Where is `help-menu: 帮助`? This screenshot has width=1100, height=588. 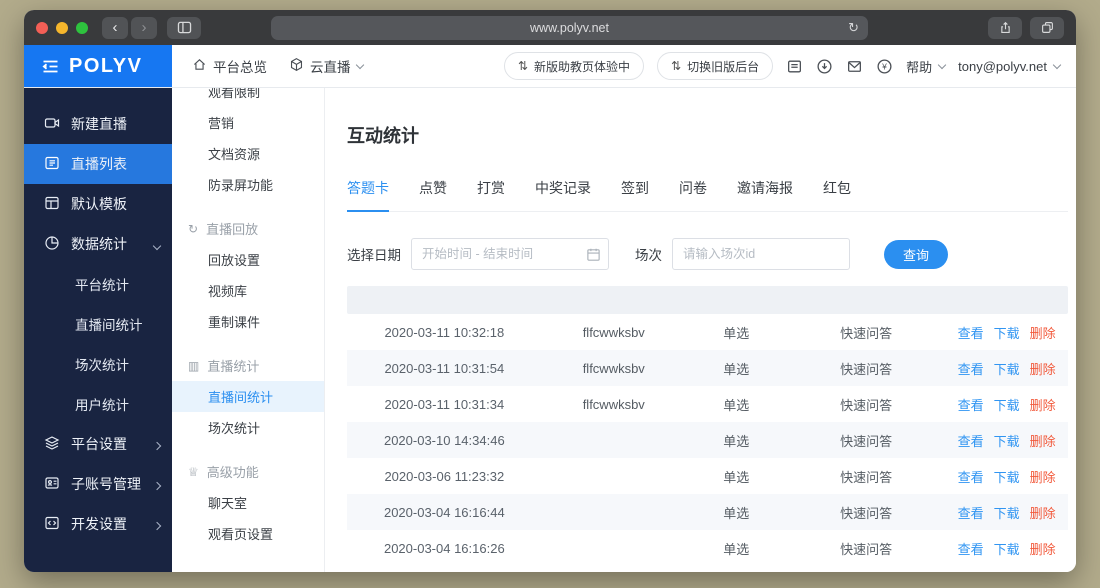
help-menu: 帮助 is located at coordinates (926, 66).